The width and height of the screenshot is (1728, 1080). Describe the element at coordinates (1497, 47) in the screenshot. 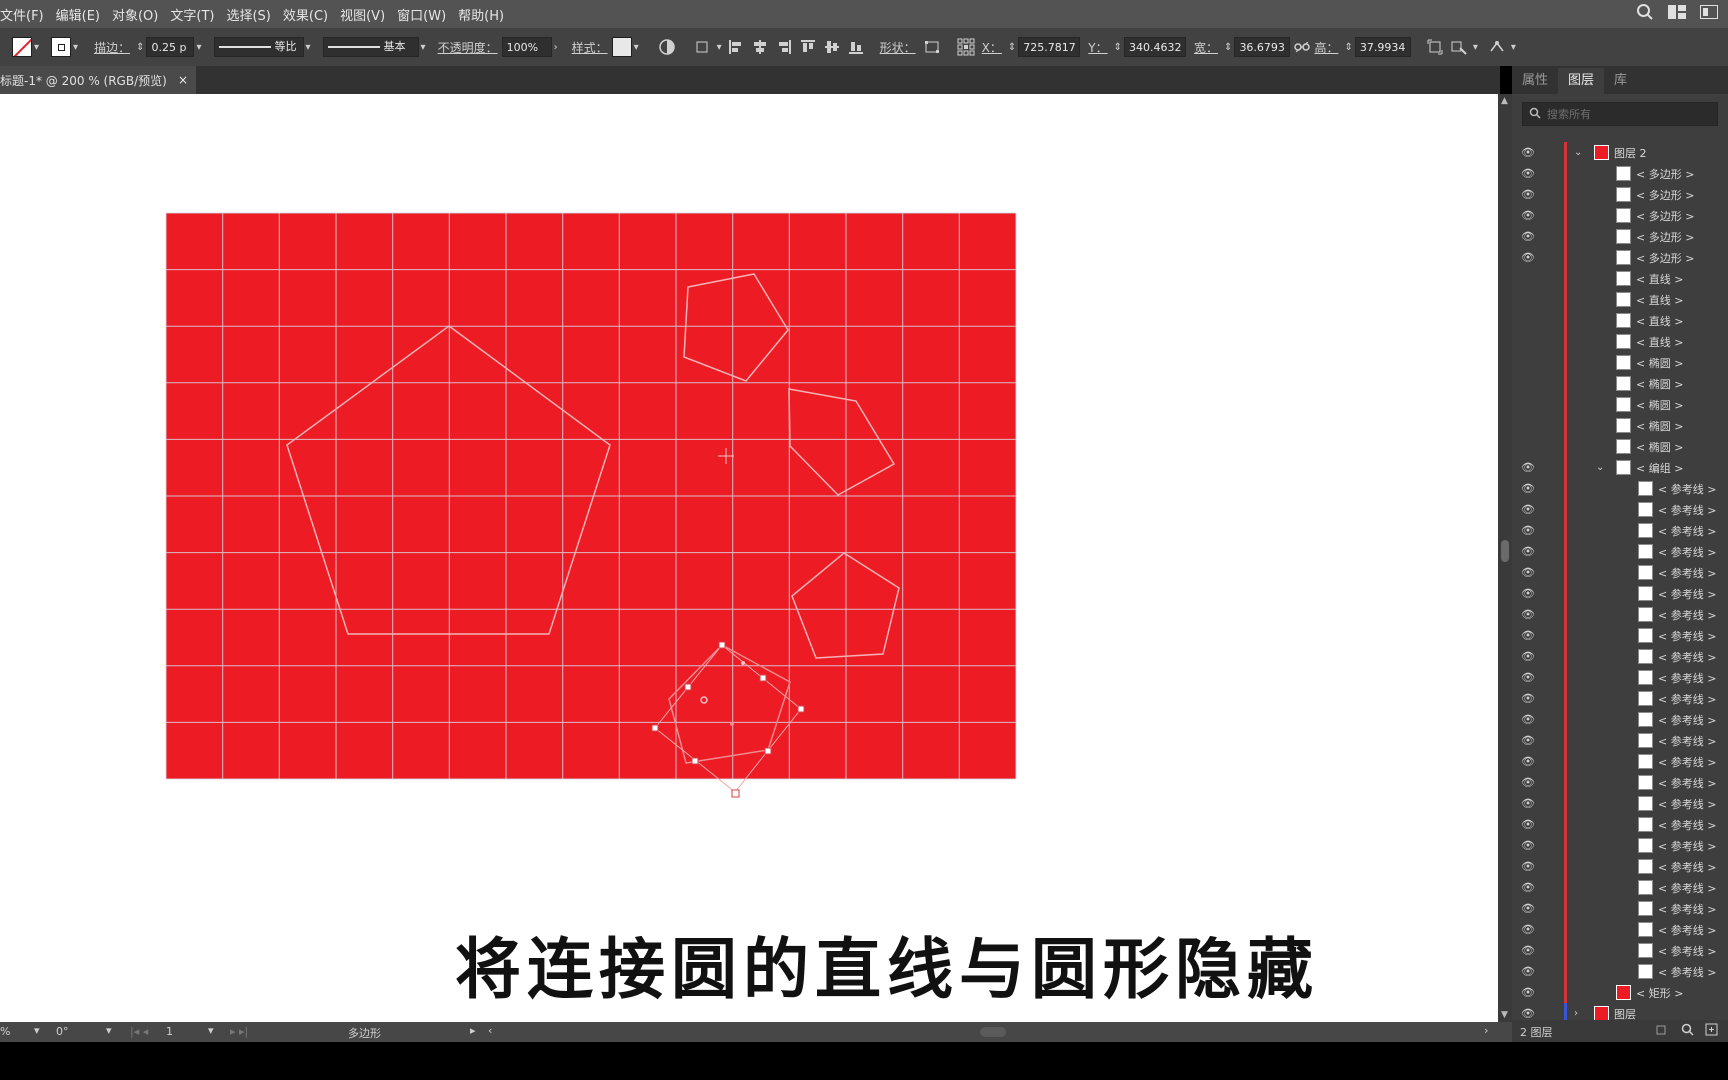

I see `puppet-icon` at that location.